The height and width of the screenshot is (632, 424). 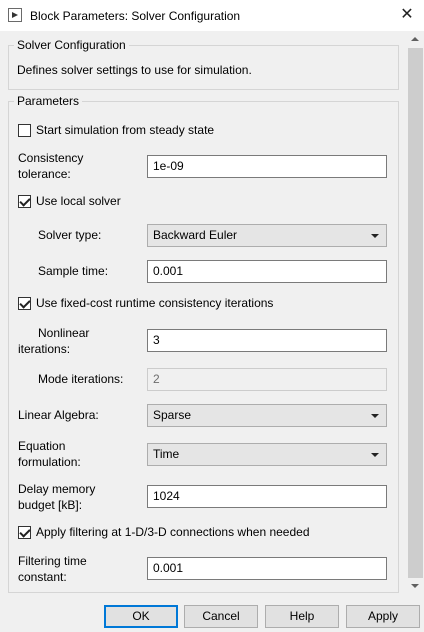 I want to click on ok-button: OK, so click(x=141, y=616).